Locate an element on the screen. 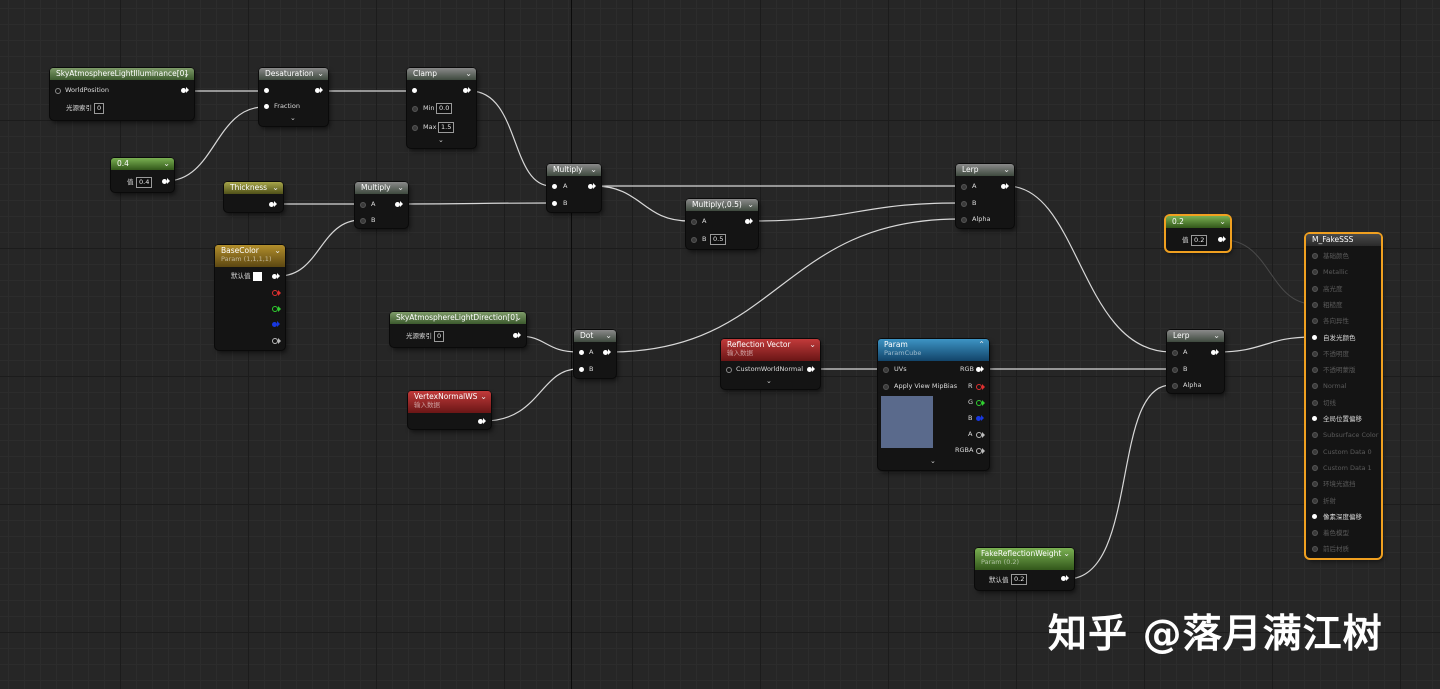 Image resolution: width=1440 pixels, height=689 pixels. node-header: FakeReflectionWeight Param (0.2) ⌄ is located at coordinates (1024, 559).